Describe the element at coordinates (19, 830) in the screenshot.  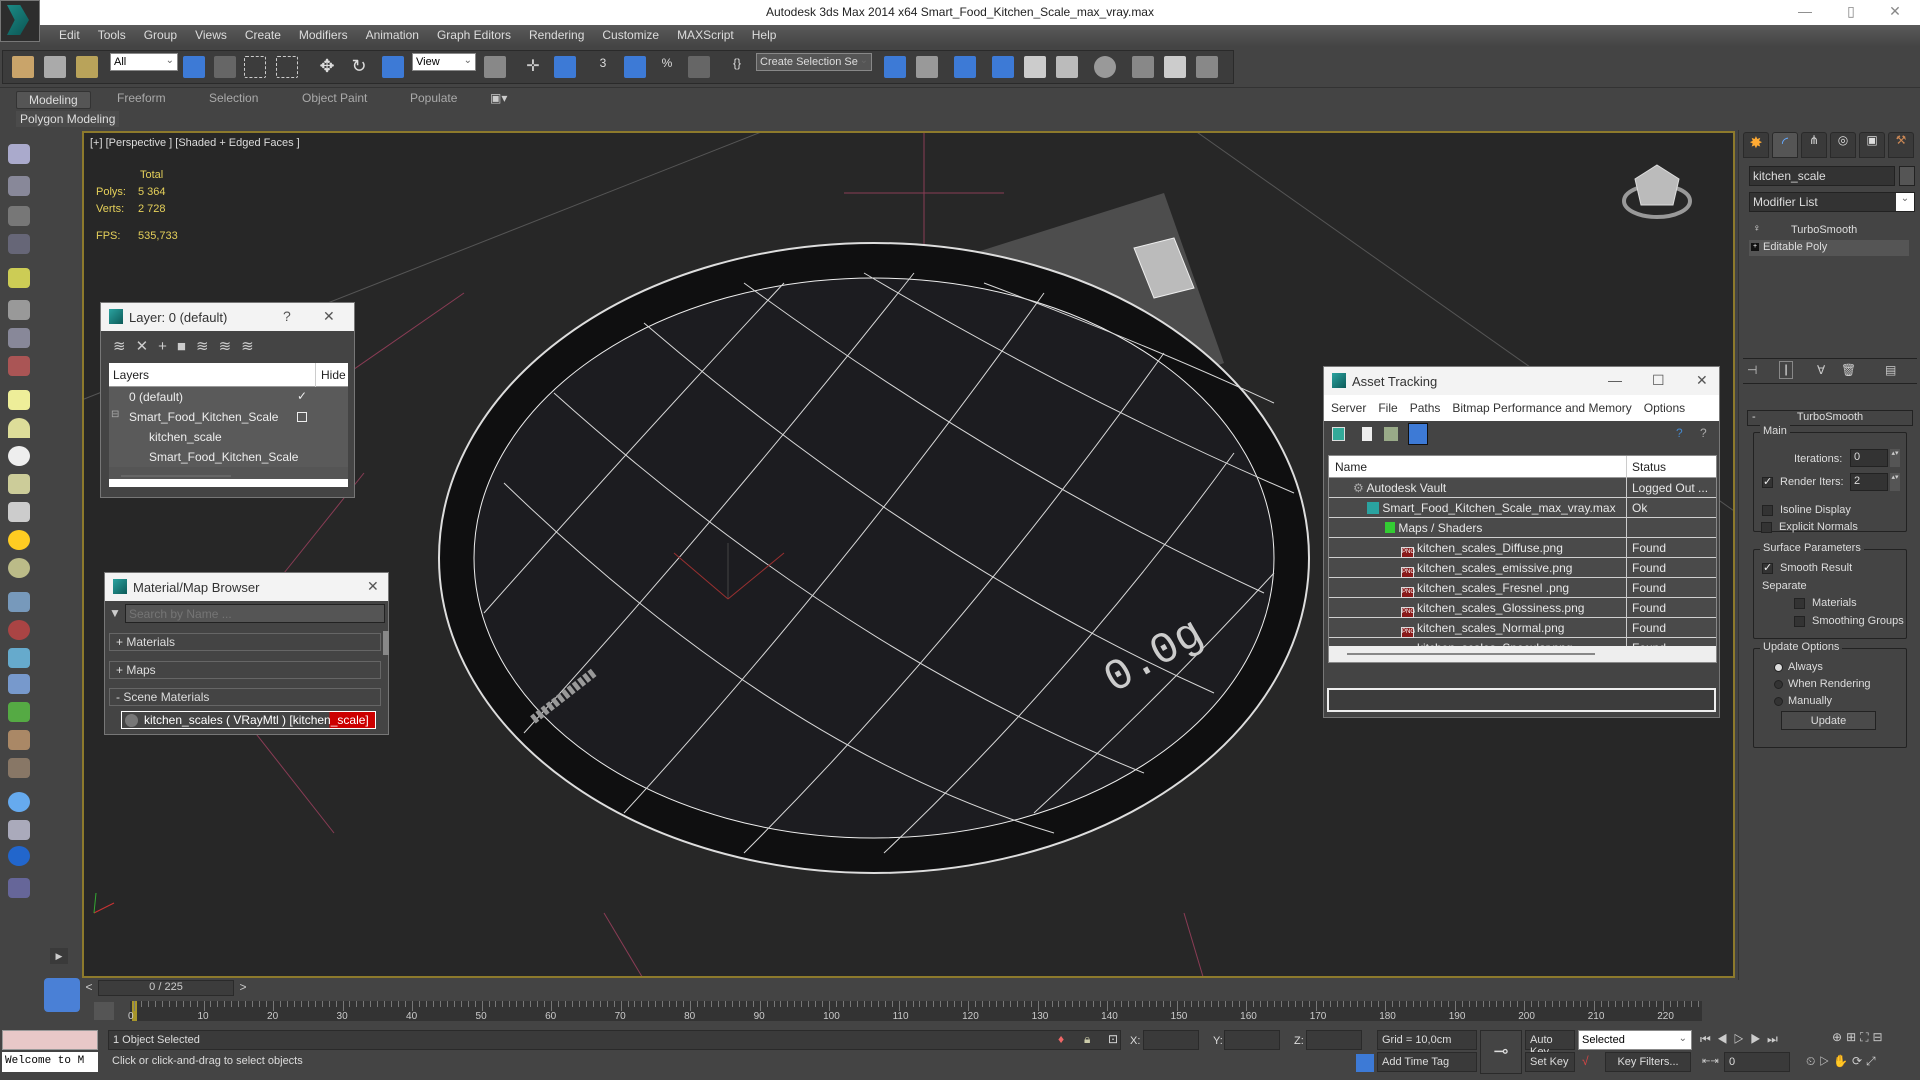
I see `material-editor-small-icon` at that location.